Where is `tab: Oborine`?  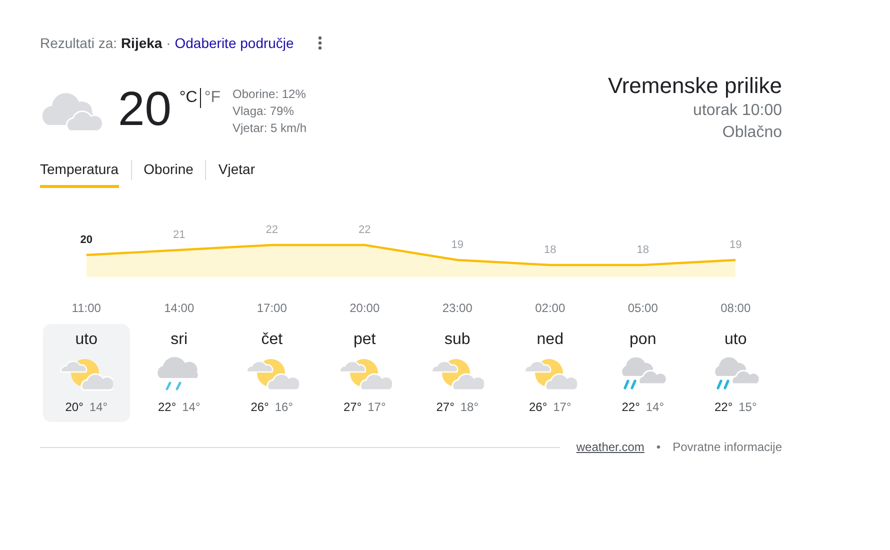 tab: Oborine is located at coordinates (169, 172).